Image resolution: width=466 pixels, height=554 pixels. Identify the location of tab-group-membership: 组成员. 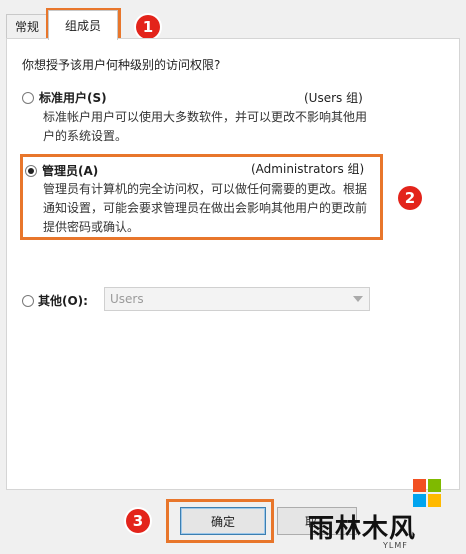
(83, 25).